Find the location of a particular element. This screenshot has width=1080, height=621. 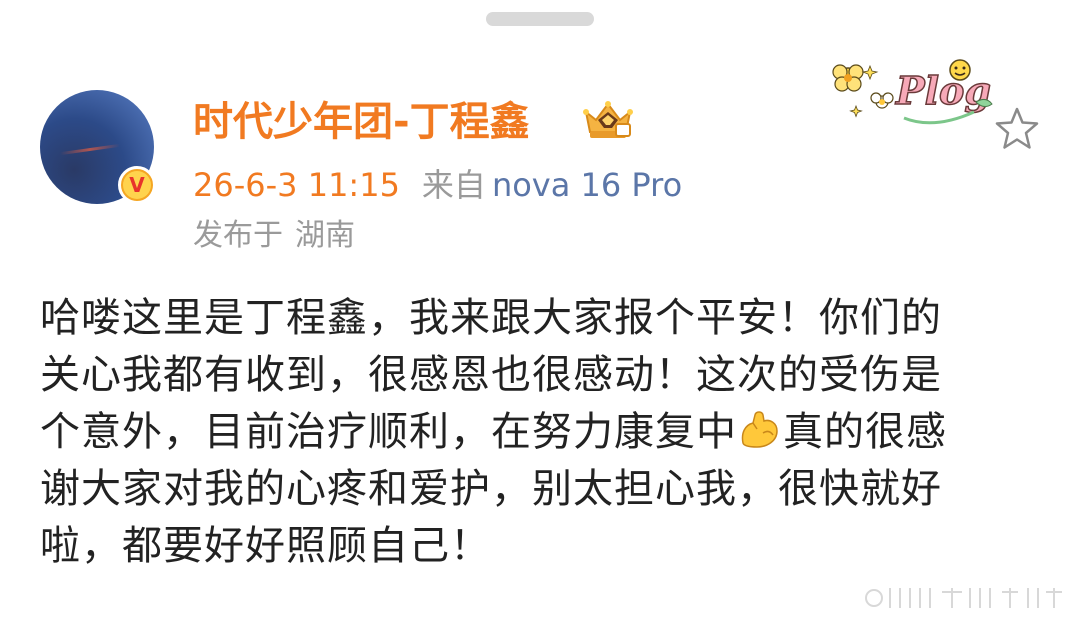

watermark-logo is located at coordinates (963, 598).